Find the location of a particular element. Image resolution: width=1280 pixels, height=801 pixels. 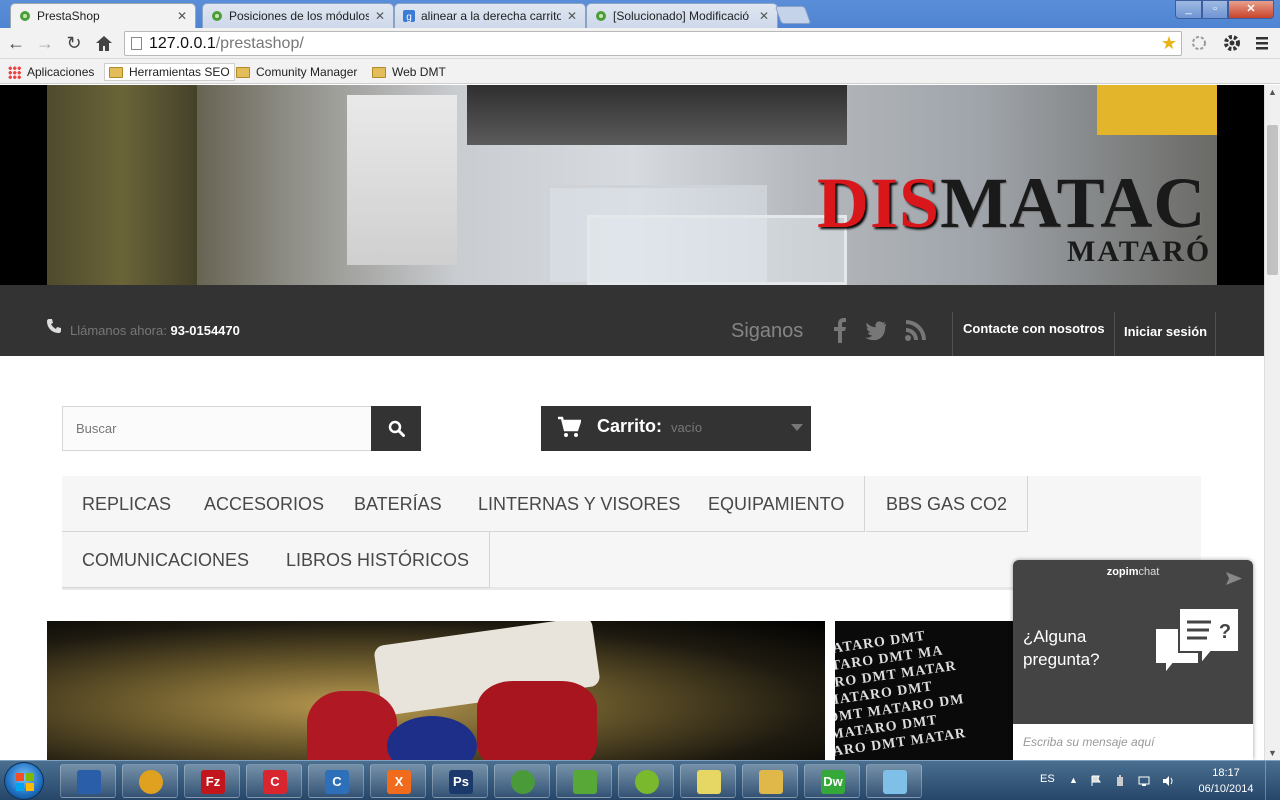

address-bar: 127.0.0.1/prestashop/ ★ is located at coordinates (653, 43).